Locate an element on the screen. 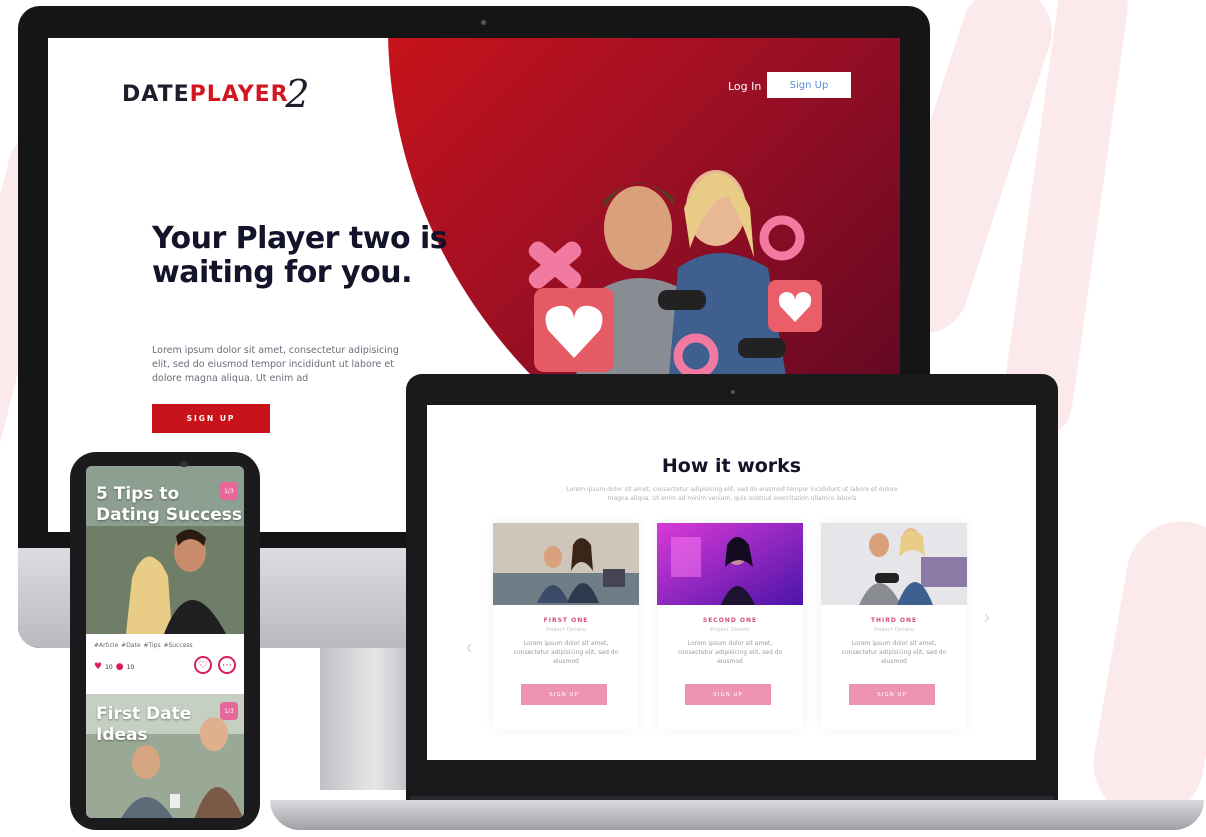 Image resolution: width=1206 pixels, height=837 pixels. dateplayer-logo: DATEPLAYER 2 is located at coordinates (216, 94).